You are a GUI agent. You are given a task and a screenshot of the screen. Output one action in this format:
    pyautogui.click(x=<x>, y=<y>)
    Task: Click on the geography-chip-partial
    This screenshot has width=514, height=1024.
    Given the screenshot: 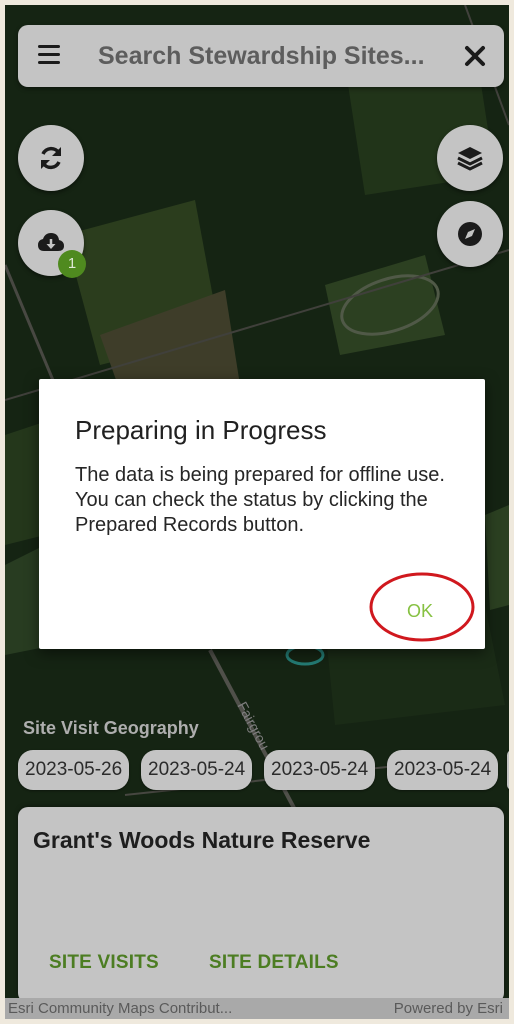 What is the action you would take?
    pyautogui.click(x=508, y=770)
    